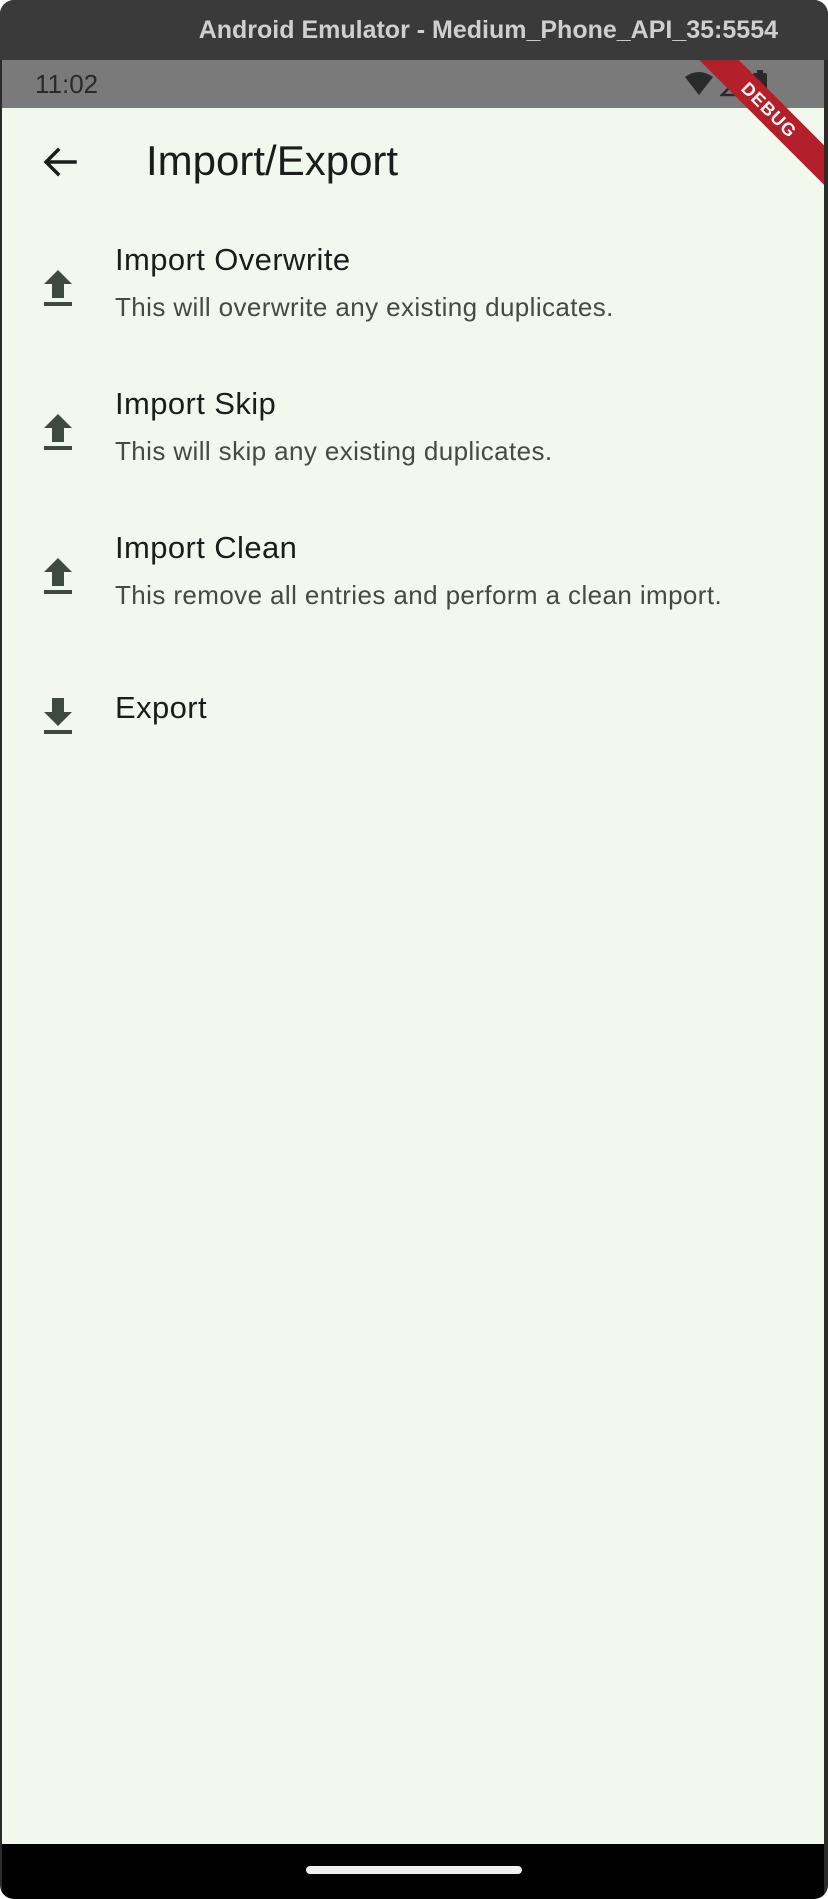 Image resolution: width=828 pixels, height=1899 pixels. What do you see at coordinates (161, 707) in the screenshot?
I see `list-item-title: Export` at bounding box center [161, 707].